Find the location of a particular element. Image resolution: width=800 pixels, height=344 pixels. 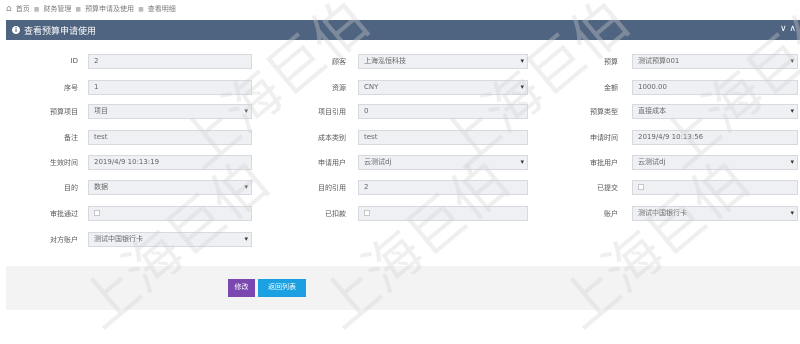

breadcrumb-budget: 预算申请及使用 is located at coordinates (109, 9).